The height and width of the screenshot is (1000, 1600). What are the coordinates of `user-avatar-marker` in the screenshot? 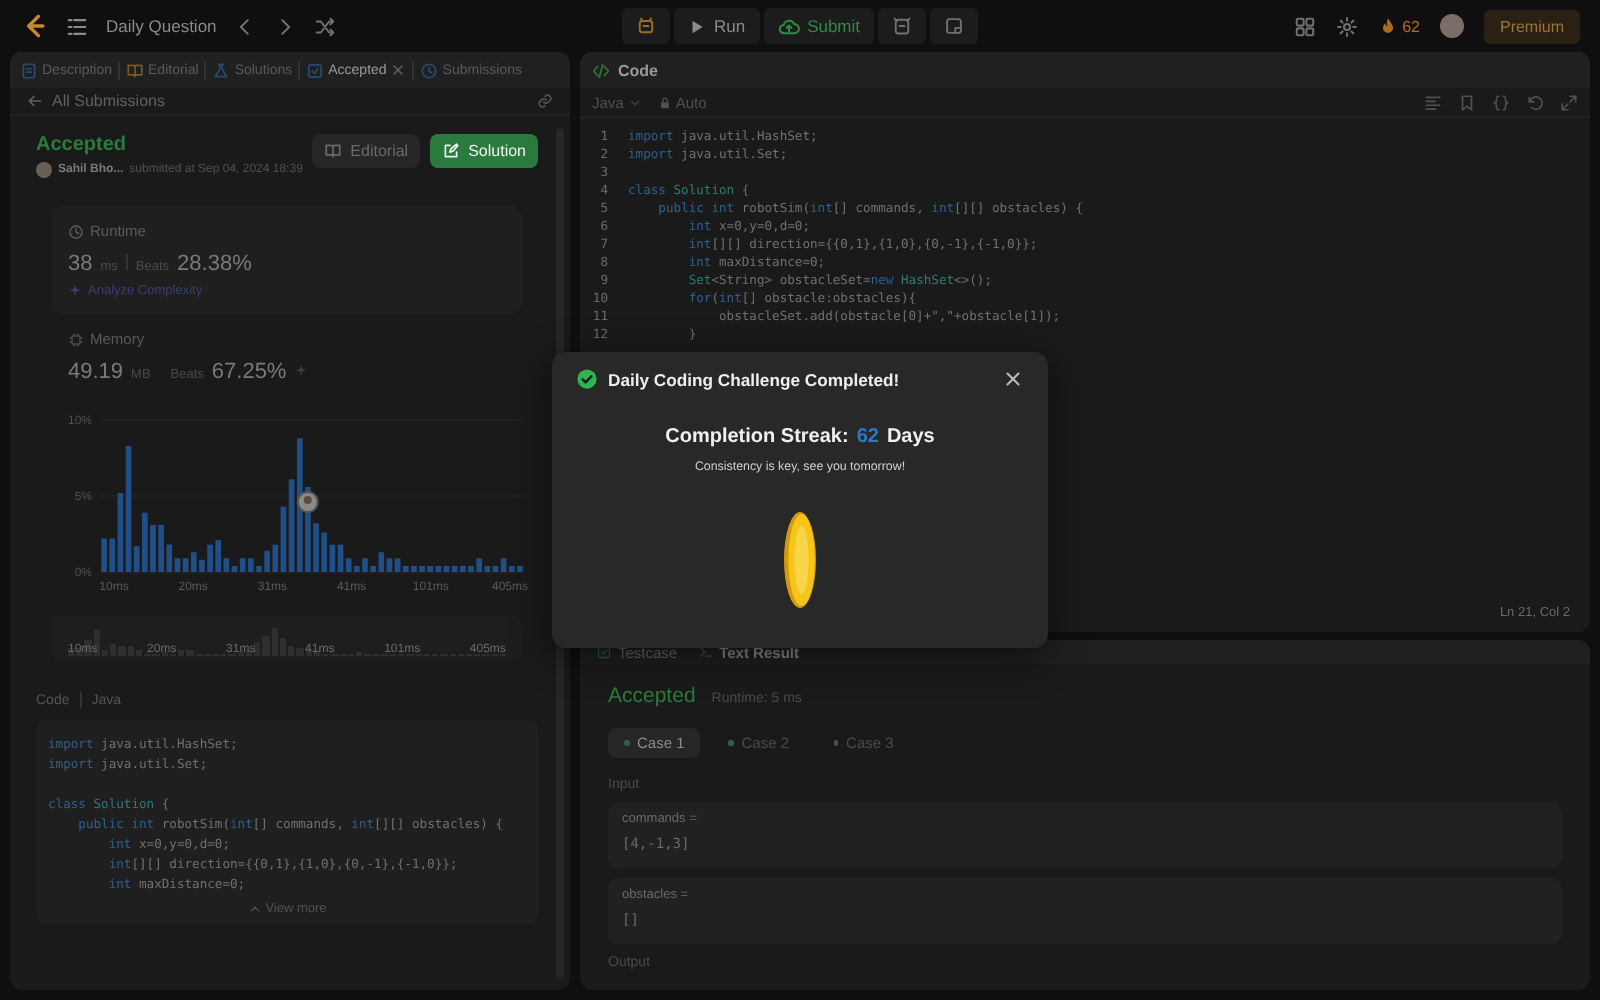 It's located at (307, 502).